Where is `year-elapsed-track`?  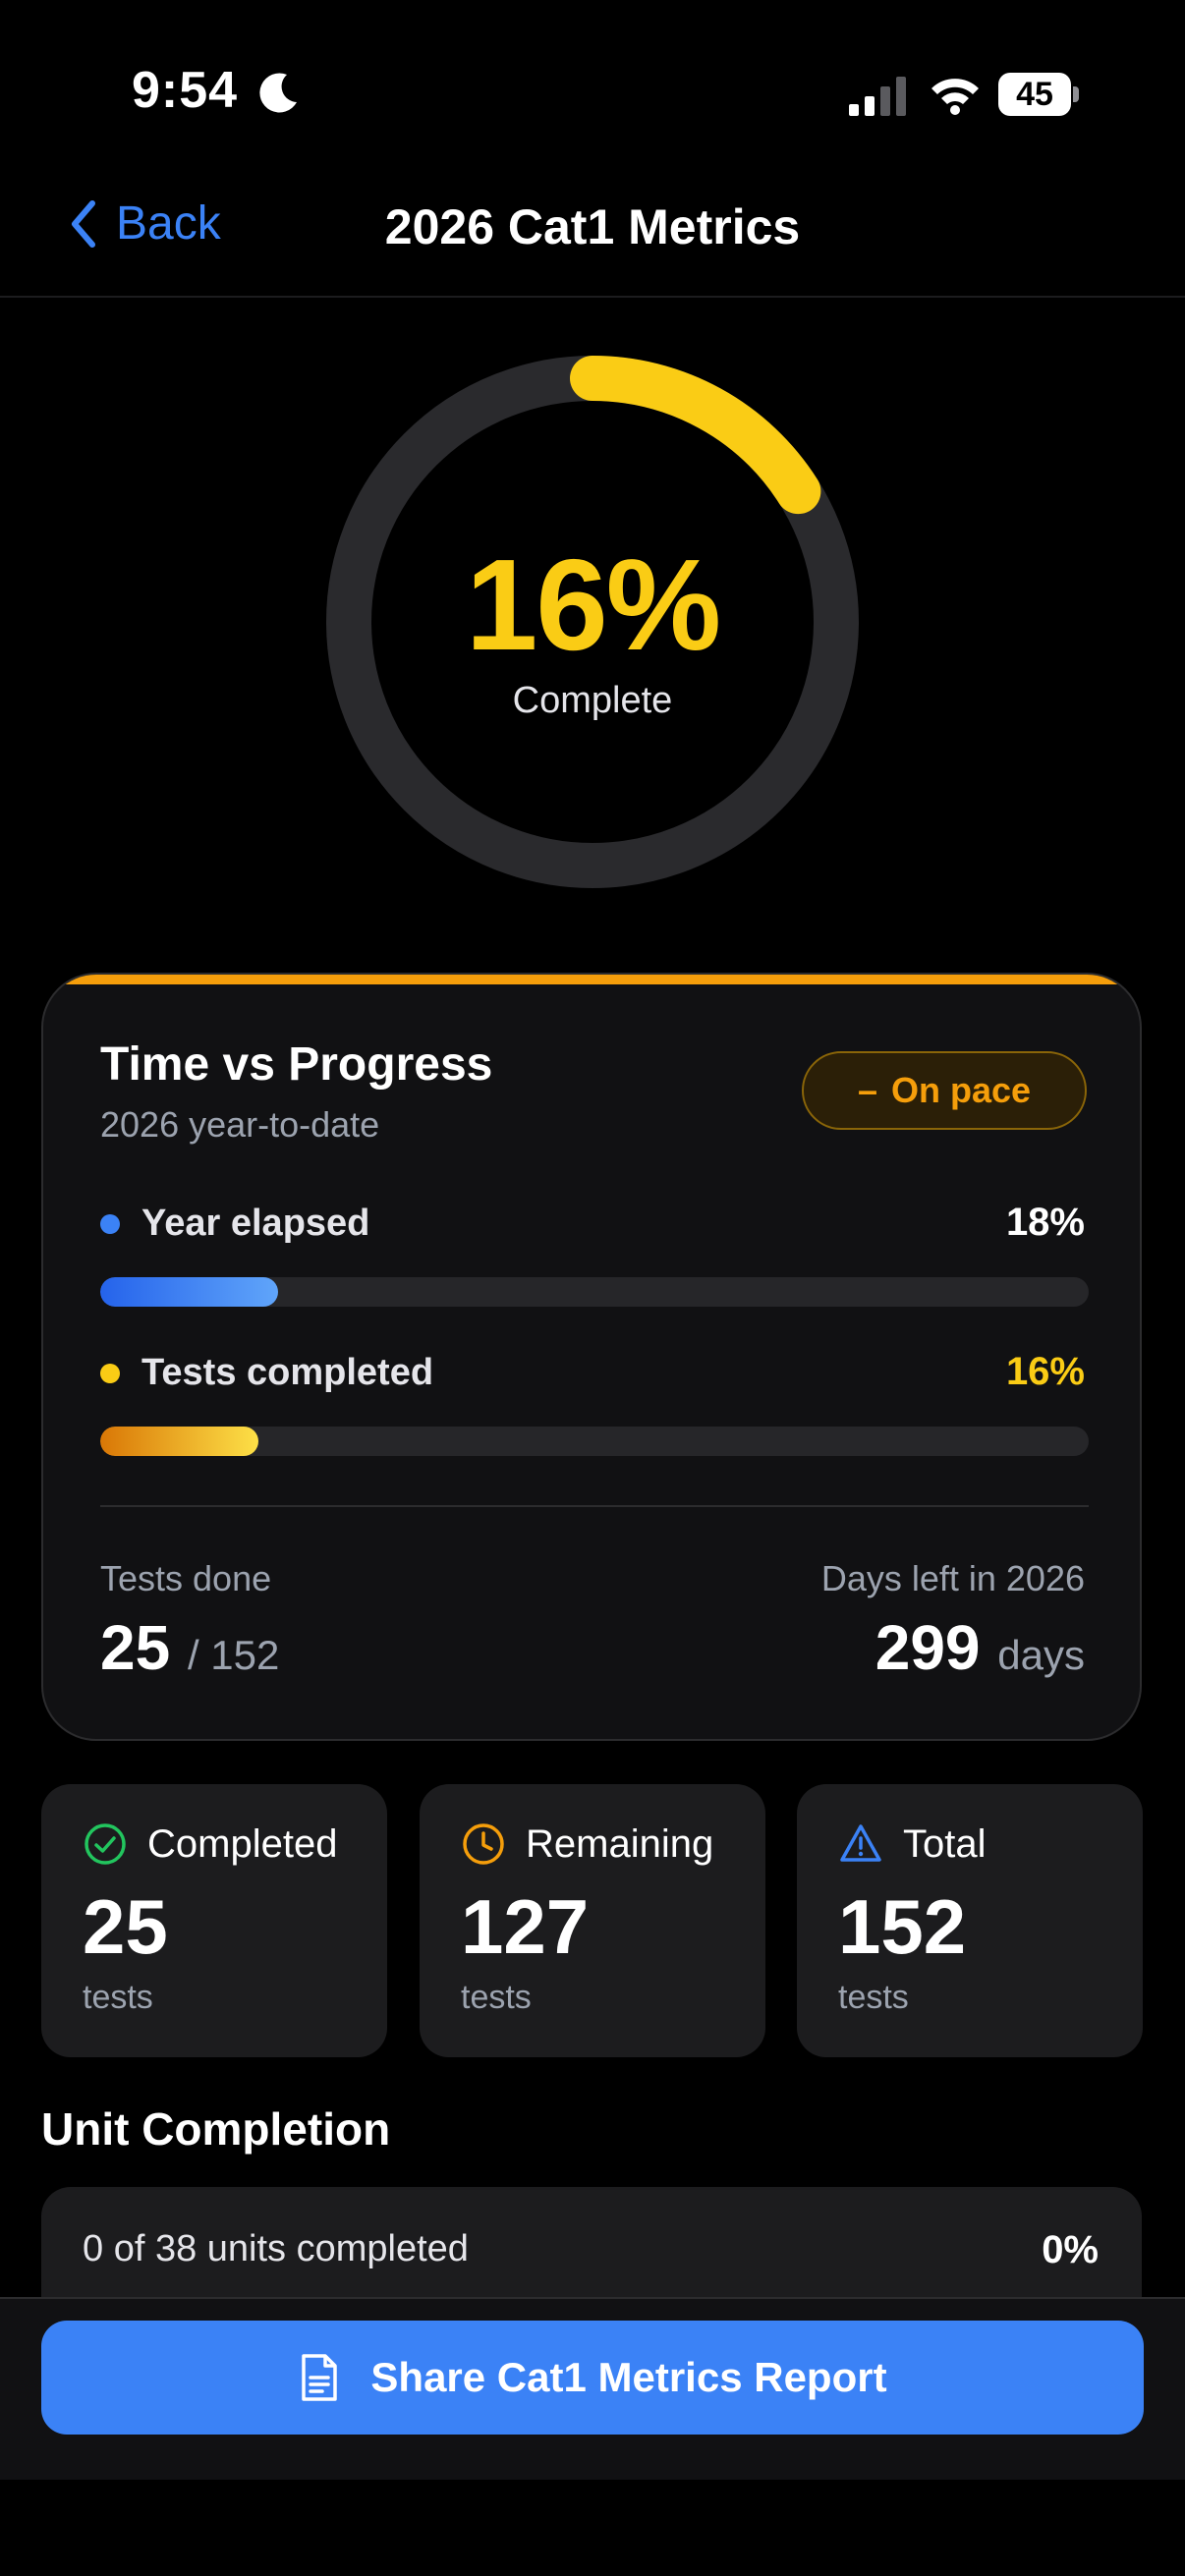
year-elapsed-track is located at coordinates (594, 1292).